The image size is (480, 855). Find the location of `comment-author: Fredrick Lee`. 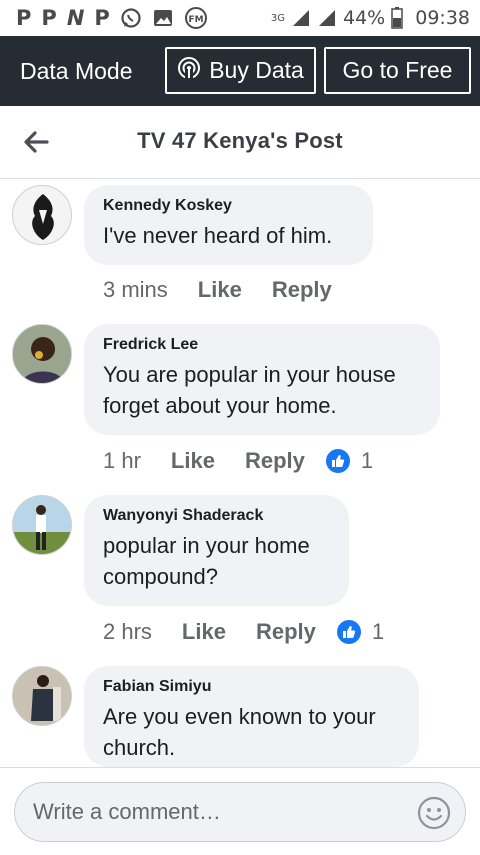

comment-author: Fredrick Lee is located at coordinates (261, 345).